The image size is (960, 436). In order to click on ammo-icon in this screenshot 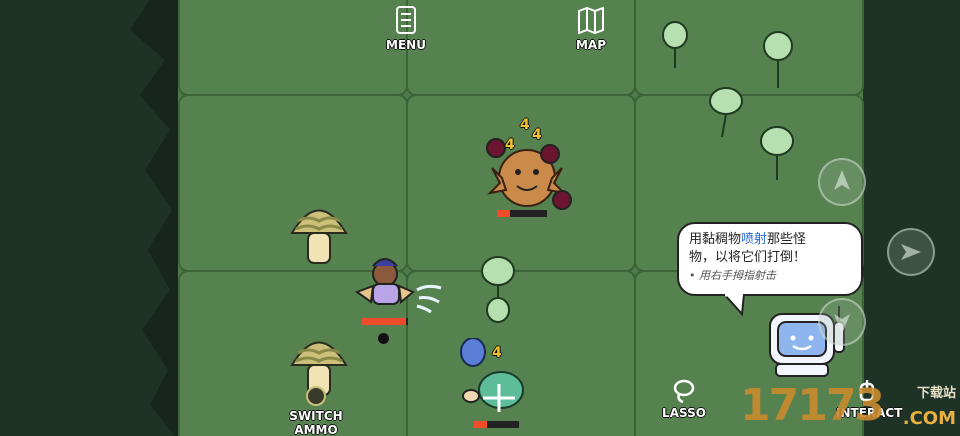, I will do `click(316, 396)`.